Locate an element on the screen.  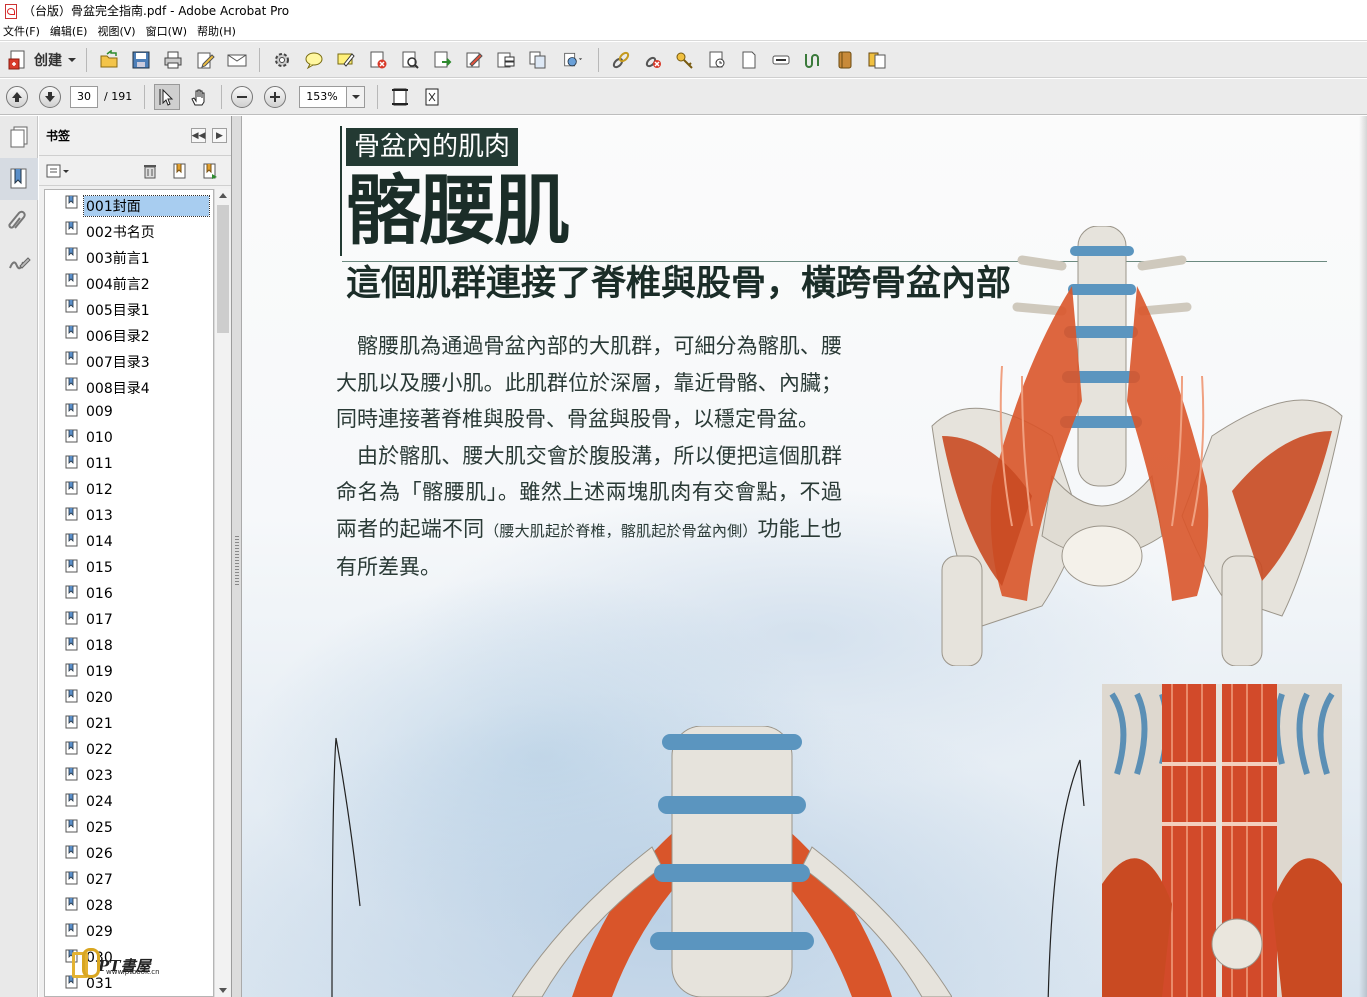
bookmark-scrollbar is located at coordinates (222, 593).